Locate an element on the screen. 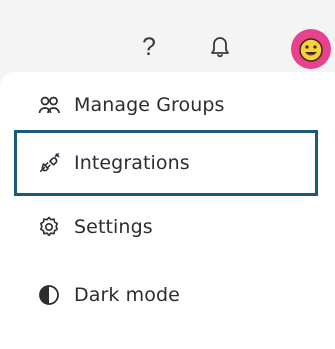 This screenshot has height=349, width=335. menu-item-label: Dark mode is located at coordinates (127, 295).